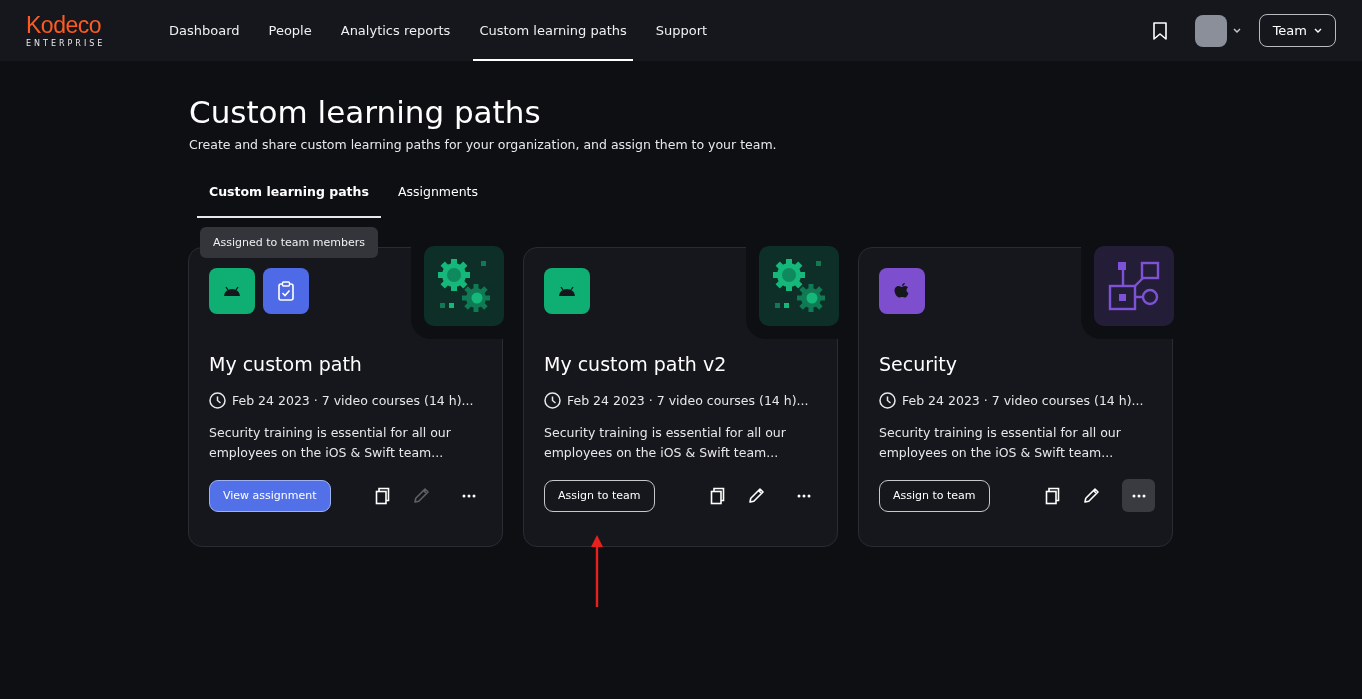 This screenshot has height=699, width=1362. Describe the element at coordinates (597, 571) in the screenshot. I see `annotation-arrow` at that location.